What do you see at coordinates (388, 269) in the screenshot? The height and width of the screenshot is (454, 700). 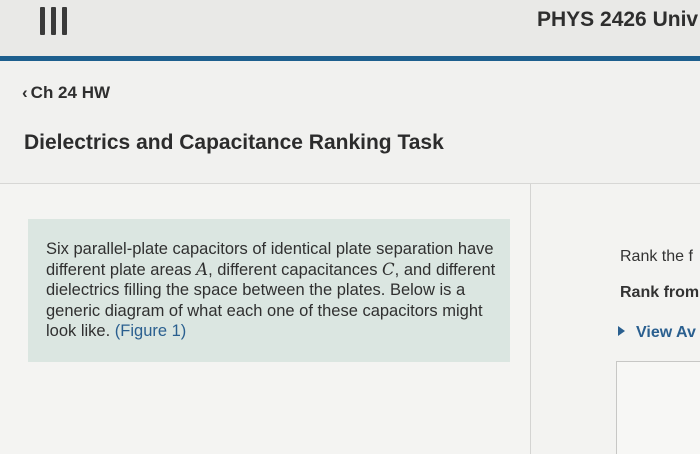 I see `variable-capacitance: C` at bounding box center [388, 269].